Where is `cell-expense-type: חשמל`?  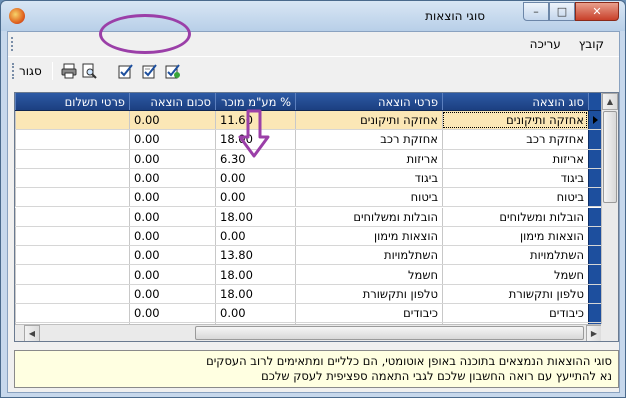
cell-expense-type: חשמל is located at coordinates (515, 274).